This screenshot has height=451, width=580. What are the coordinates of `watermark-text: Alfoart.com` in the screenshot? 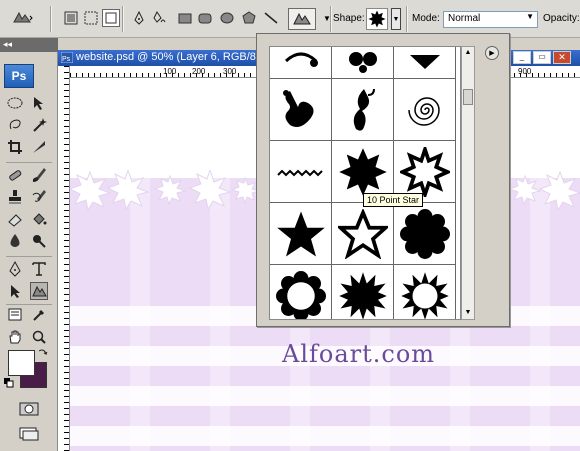 It's located at (359, 354).